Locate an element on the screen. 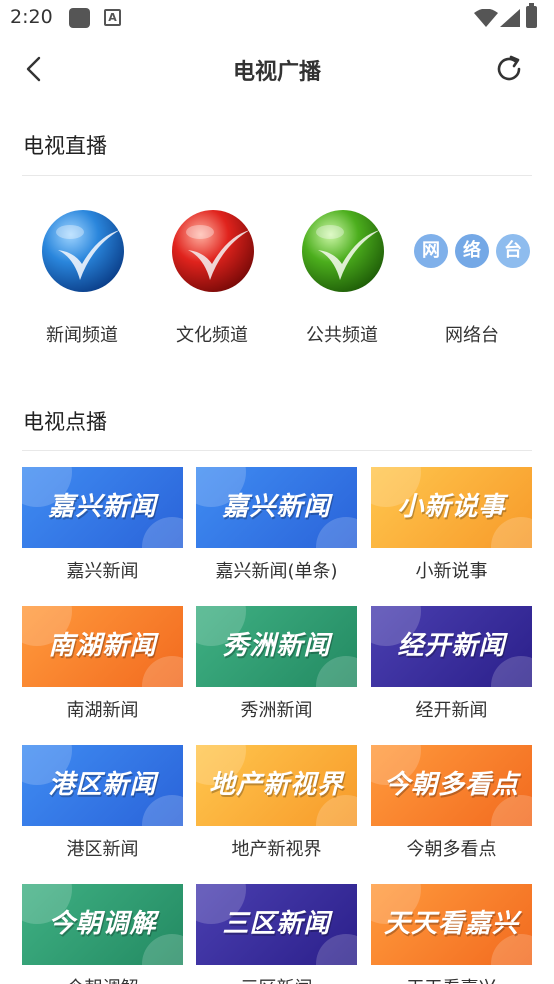 Image resolution: width=554 pixels, height=984 pixels. web-logo-char: 网 is located at coordinates (431, 251).